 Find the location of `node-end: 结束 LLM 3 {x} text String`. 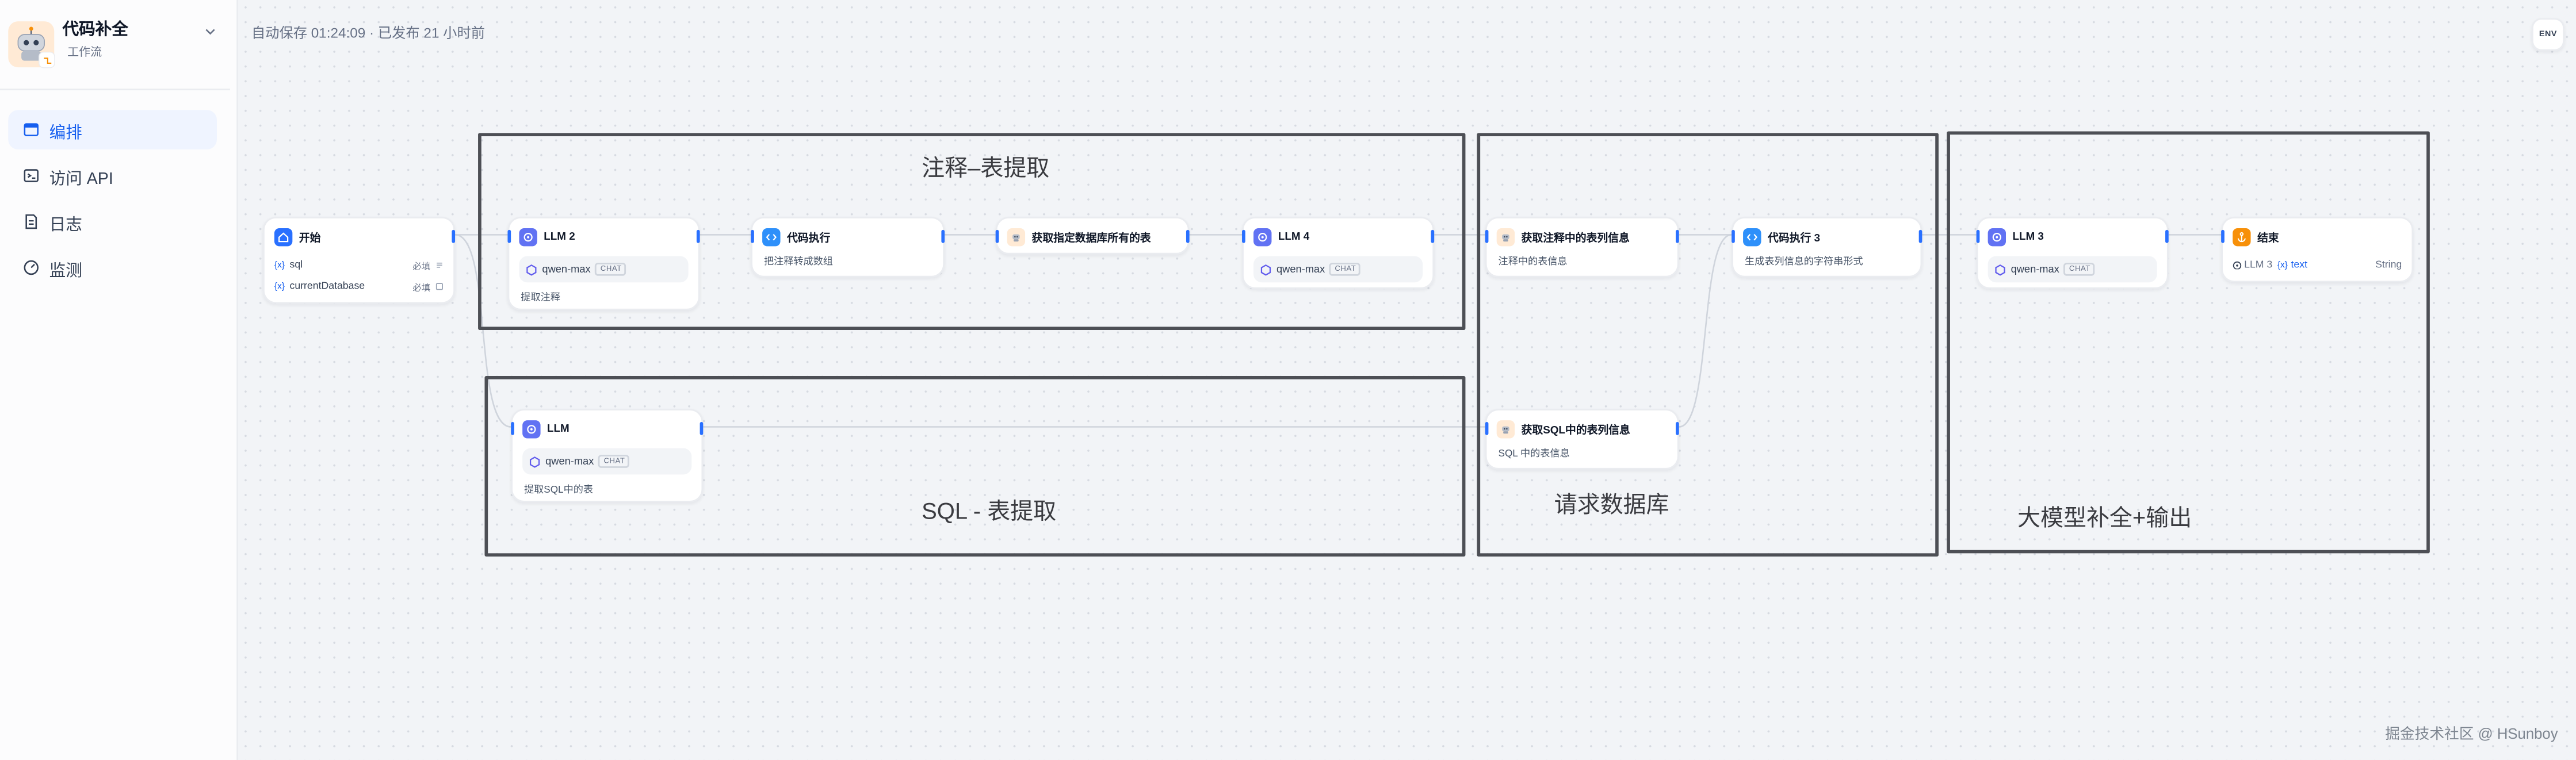

node-end: 结束 LLM 3 {x} text String is located at coordinates (2317, 249).